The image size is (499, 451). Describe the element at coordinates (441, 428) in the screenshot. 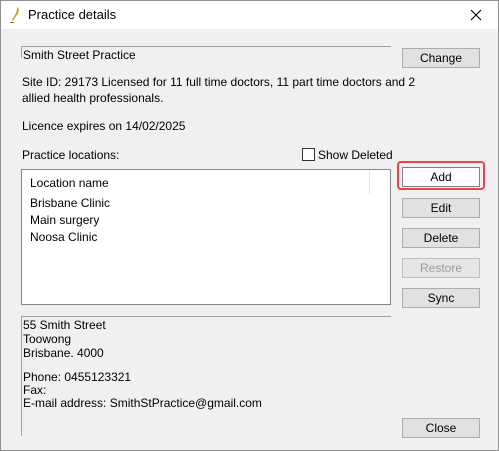

I see `close-button: Close` at that location.